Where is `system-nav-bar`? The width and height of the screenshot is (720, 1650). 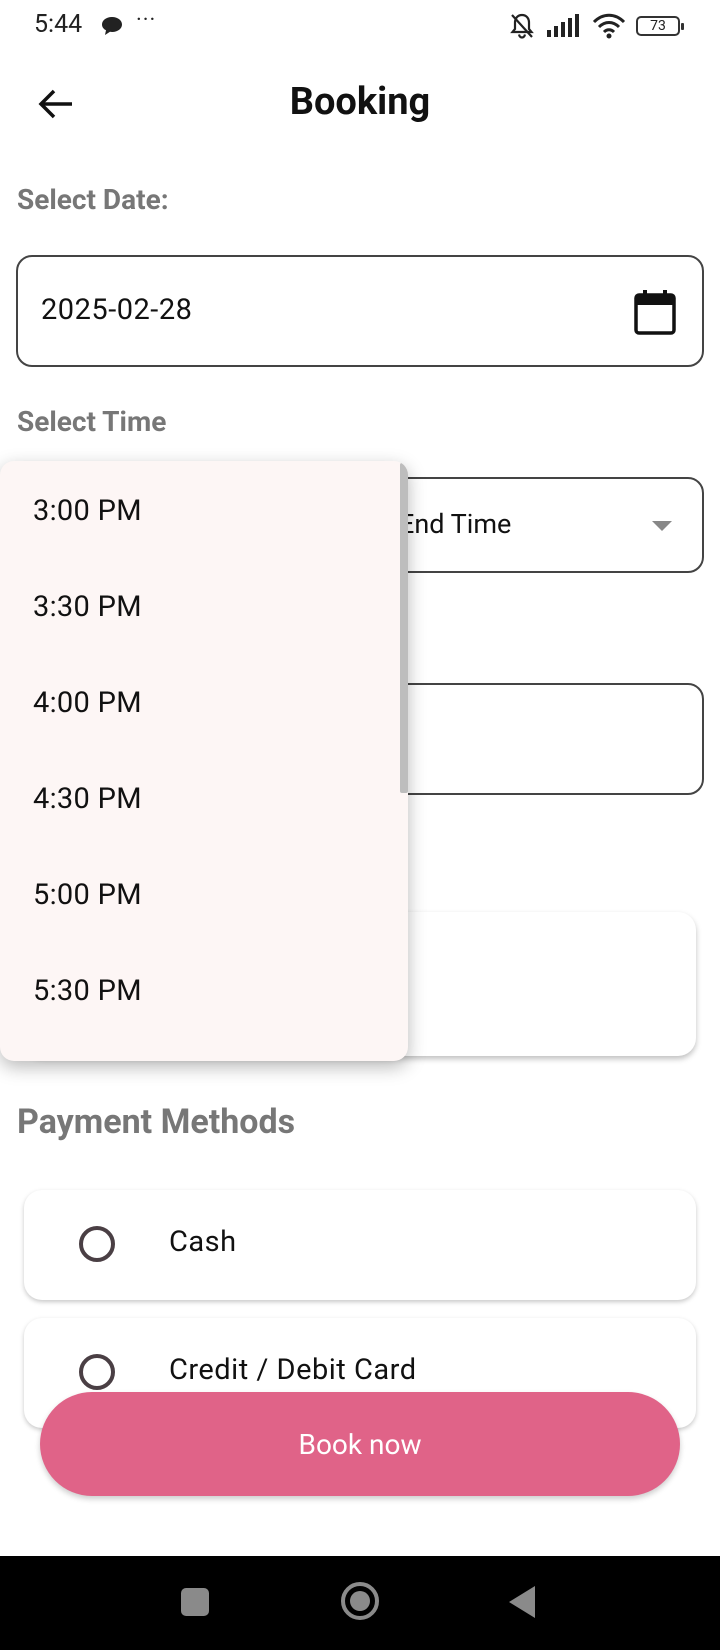 system-nav-bar is located at coordinates (360, 1603).